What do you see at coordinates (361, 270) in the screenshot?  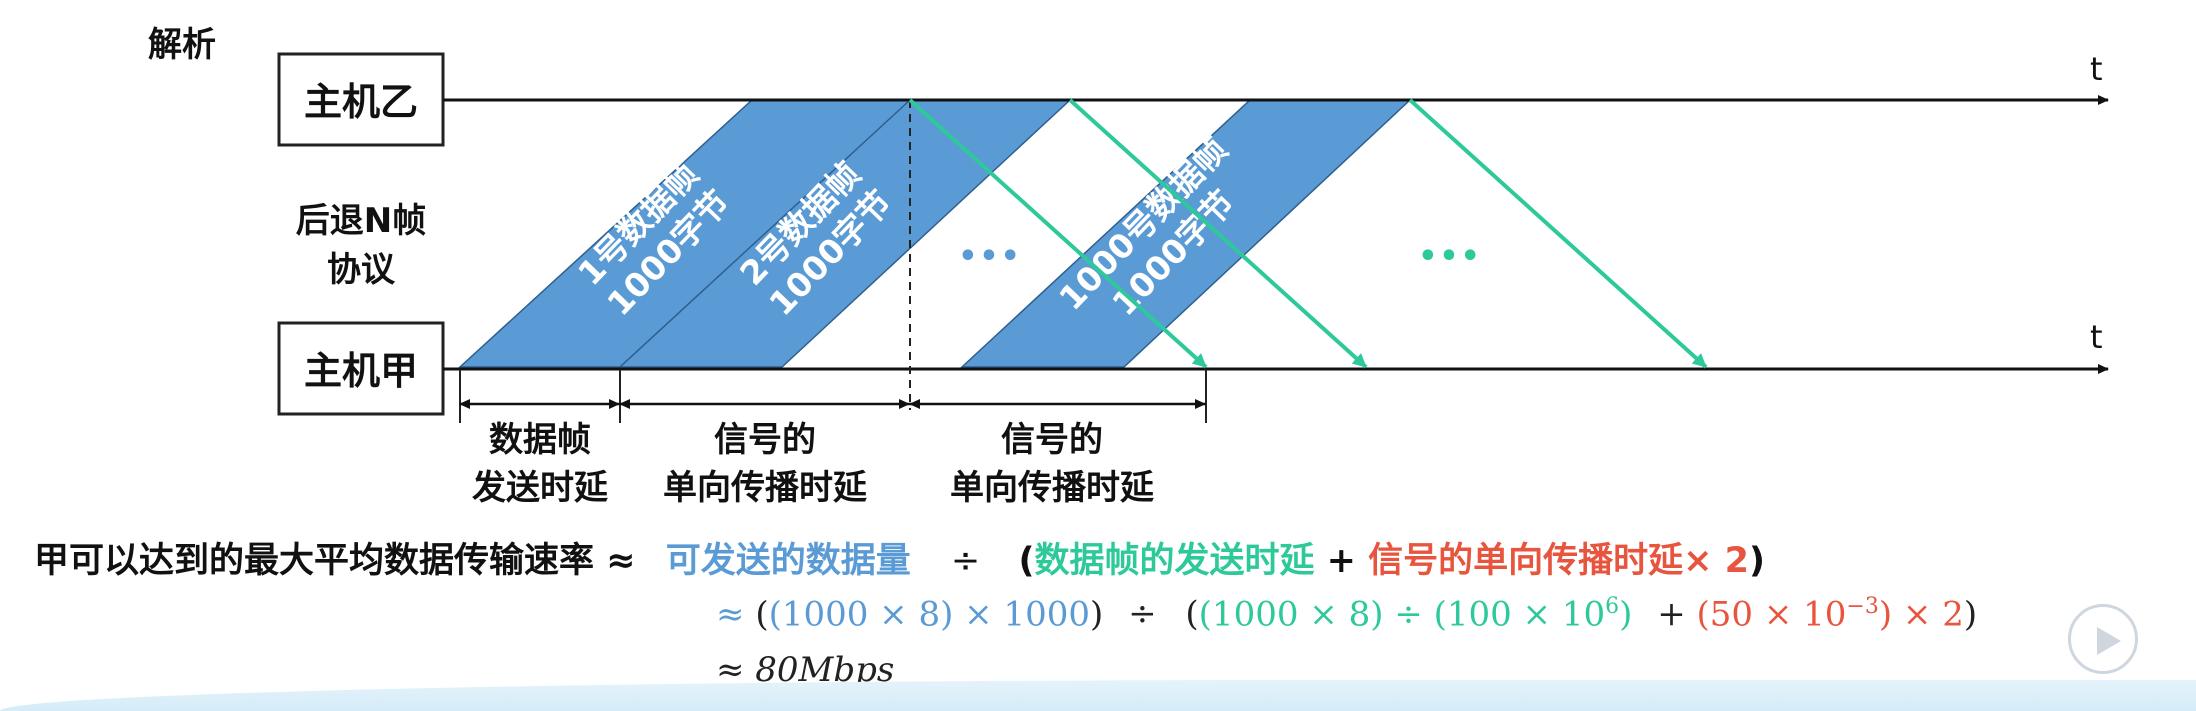 I see `protocol-label-line2: 协议` at bounding box center [361, 270].